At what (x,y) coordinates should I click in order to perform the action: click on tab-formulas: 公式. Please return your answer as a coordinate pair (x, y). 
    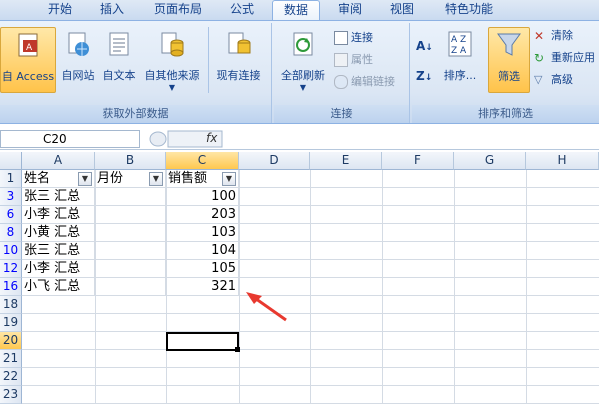
    Looking at the image, I should click on (242, 10).